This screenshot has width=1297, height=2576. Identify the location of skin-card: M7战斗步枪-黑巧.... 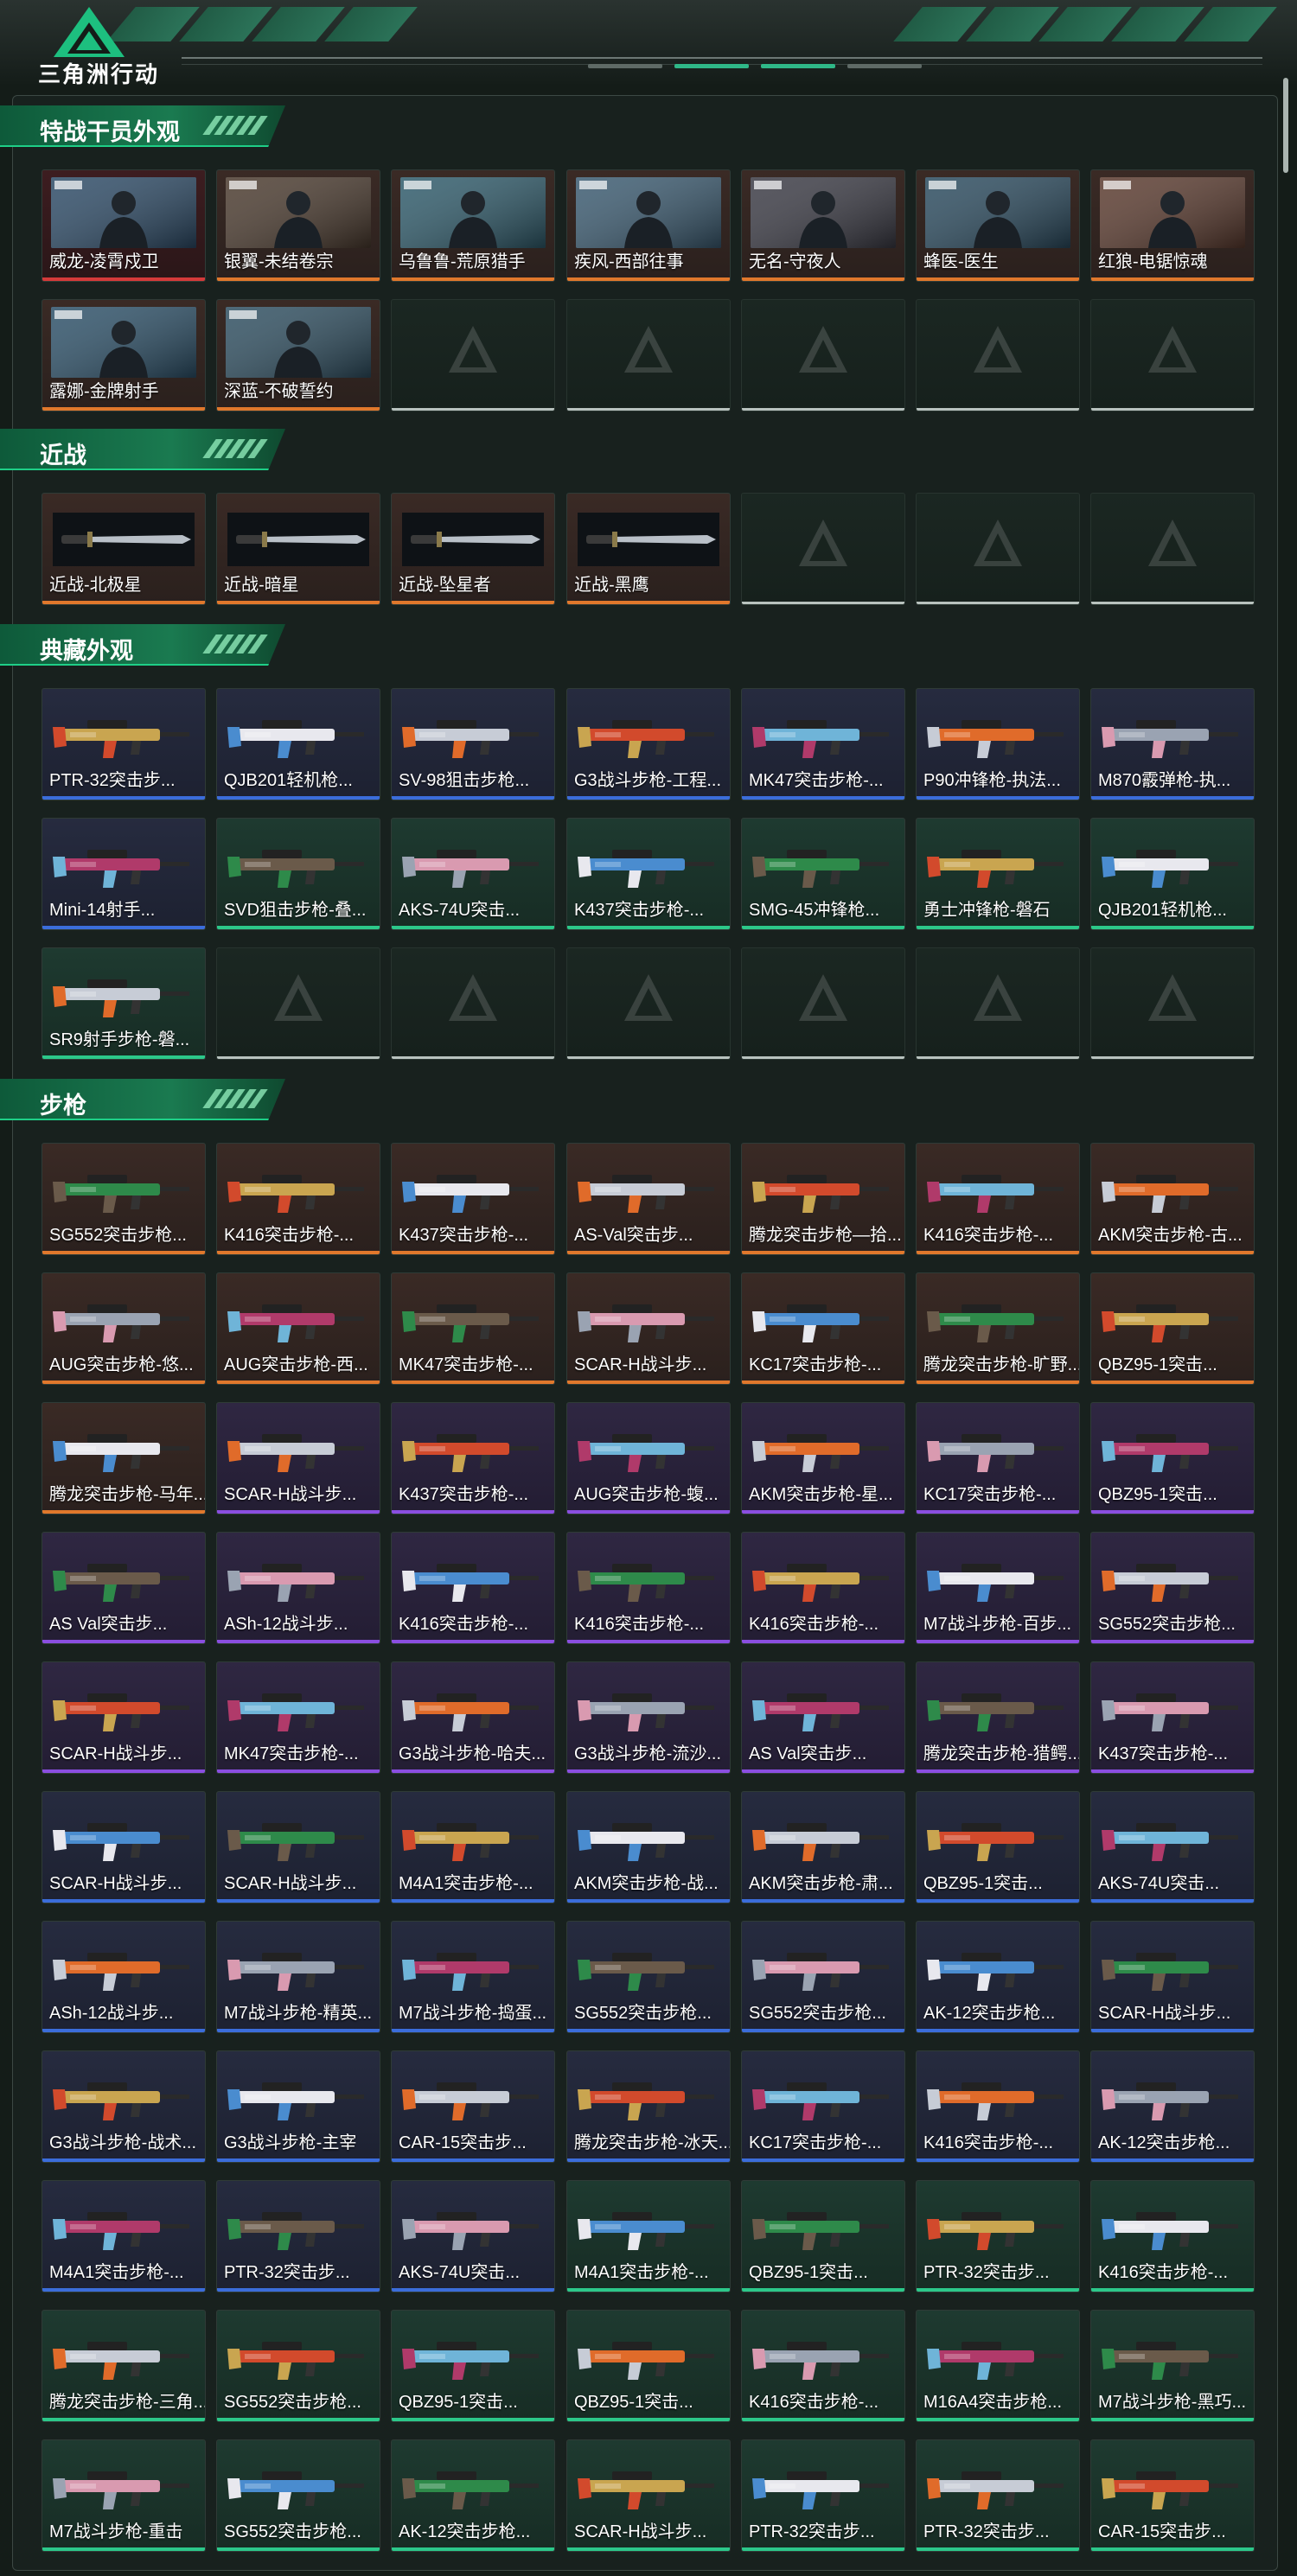
(1173, 2366).